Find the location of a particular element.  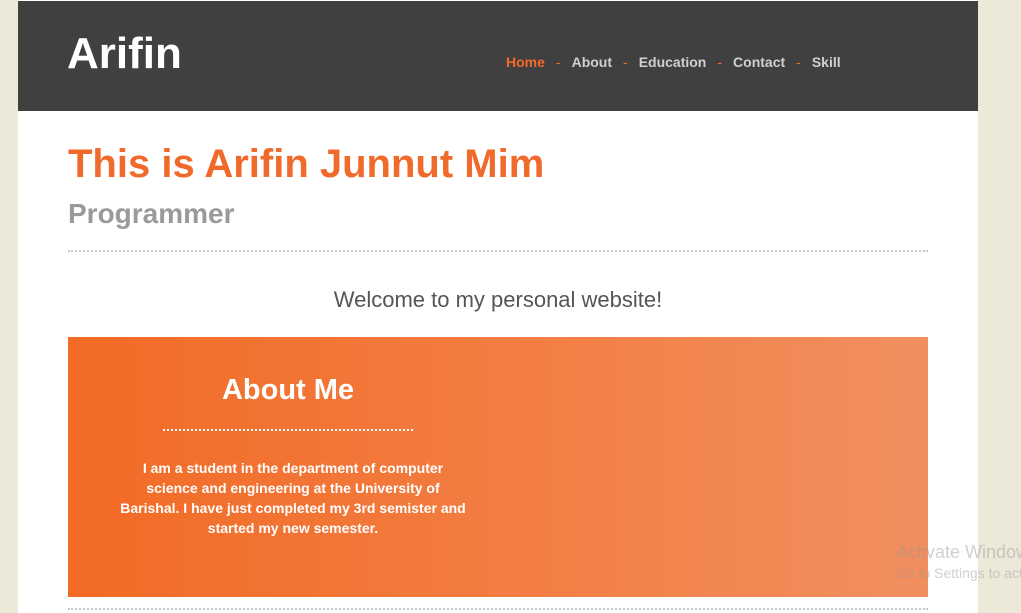

nav-item-about: About is located at coordinates (592, 62).